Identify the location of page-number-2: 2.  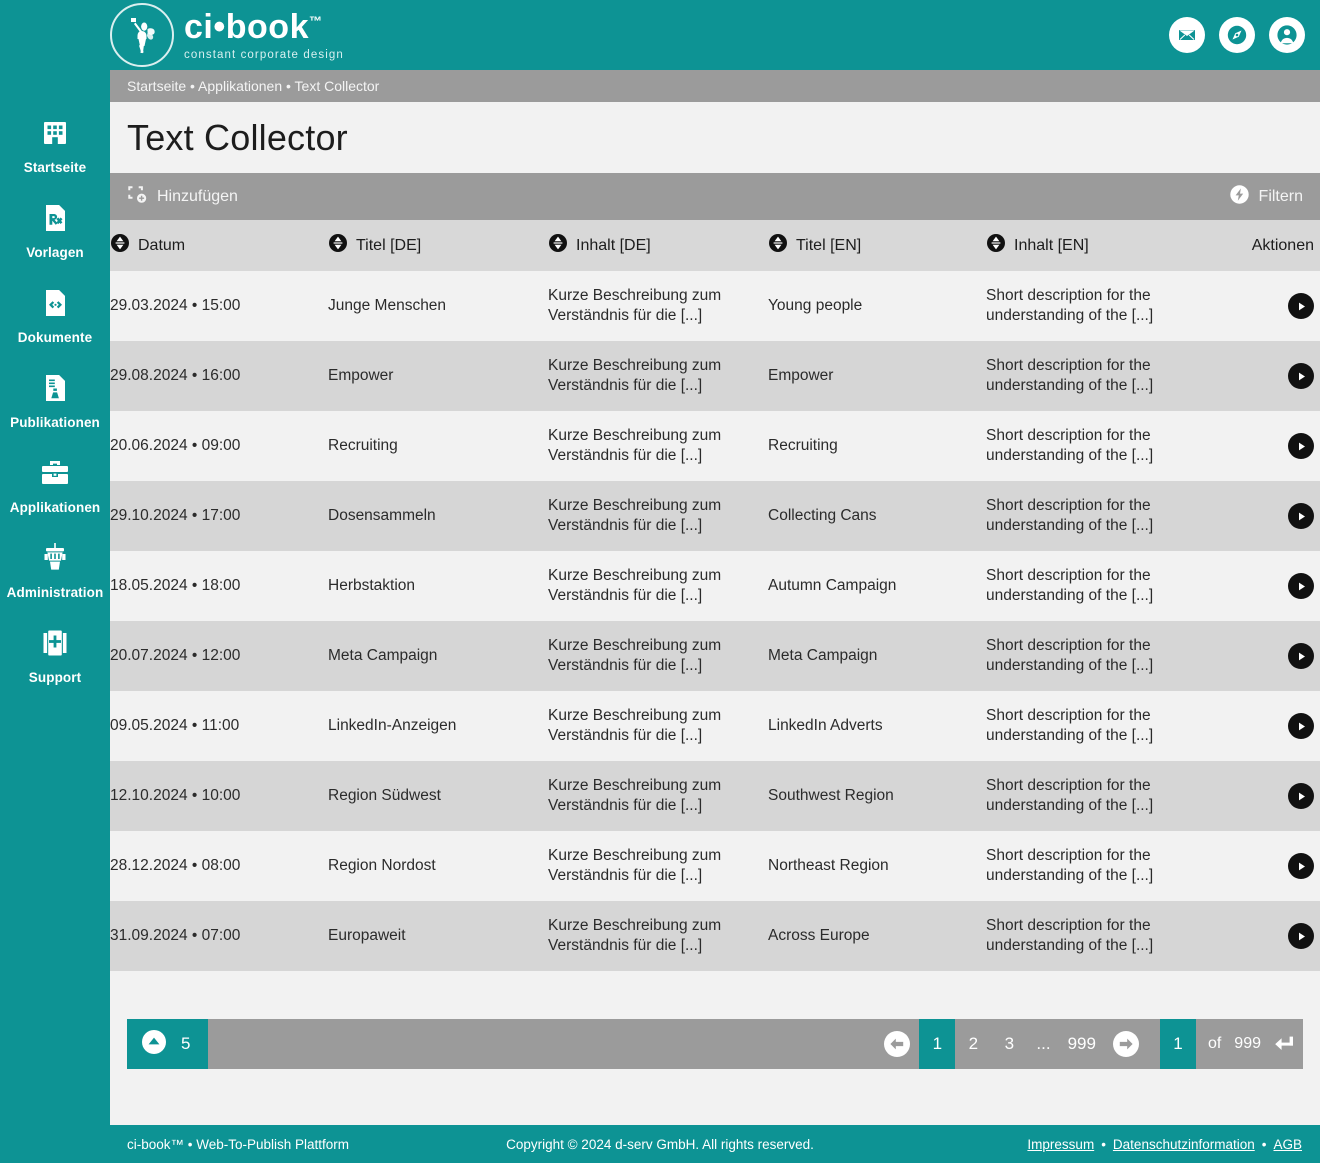
(973, 1044).